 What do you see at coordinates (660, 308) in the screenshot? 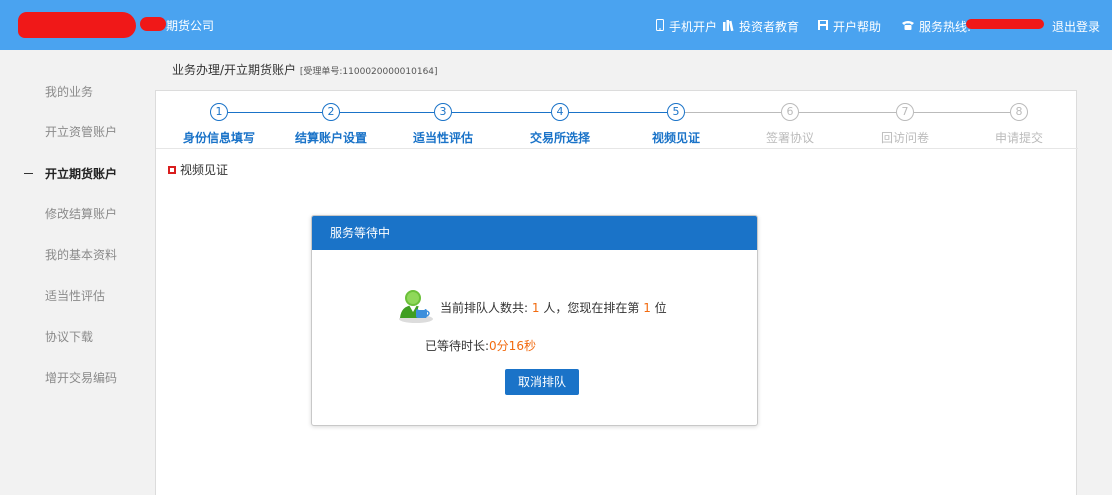
I see `queue-suffix: 位` at bounding box center [660, 308].